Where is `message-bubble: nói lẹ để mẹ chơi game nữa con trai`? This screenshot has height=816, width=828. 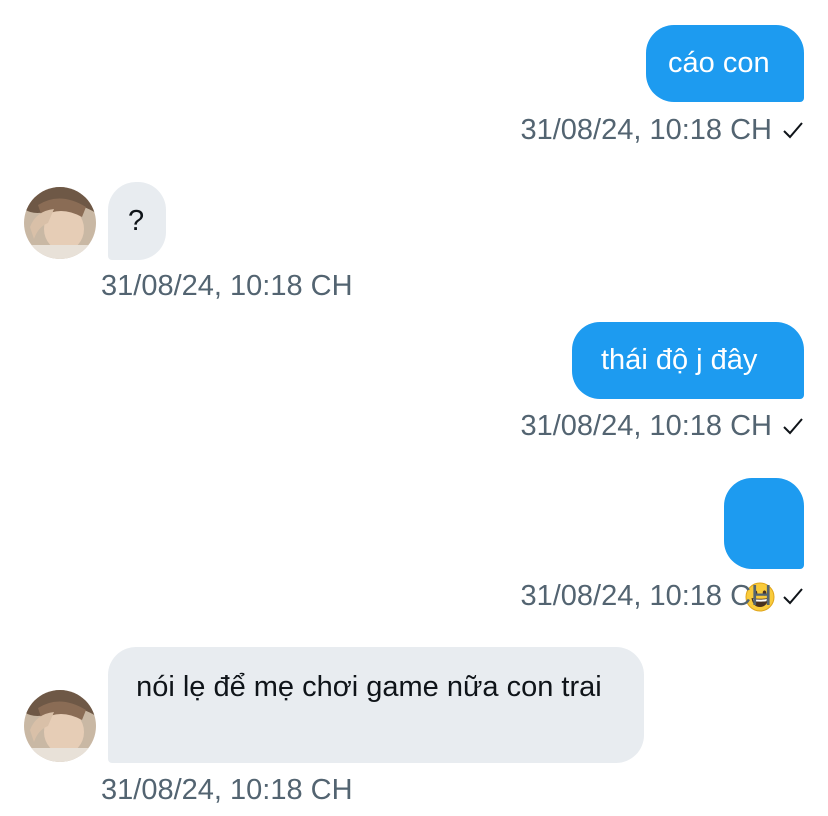
message-bubble: nói lẹ để mẹ chơi game nữa con trai is located at coordinates (376, 705).